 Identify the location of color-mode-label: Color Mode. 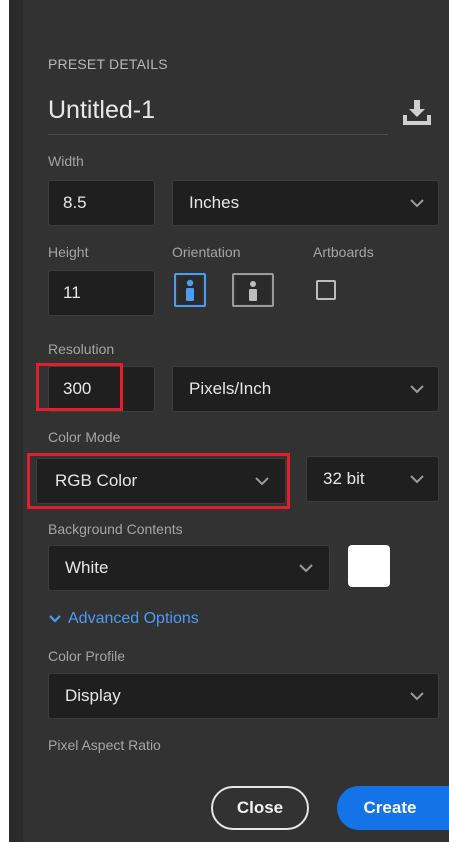
(84, 437).